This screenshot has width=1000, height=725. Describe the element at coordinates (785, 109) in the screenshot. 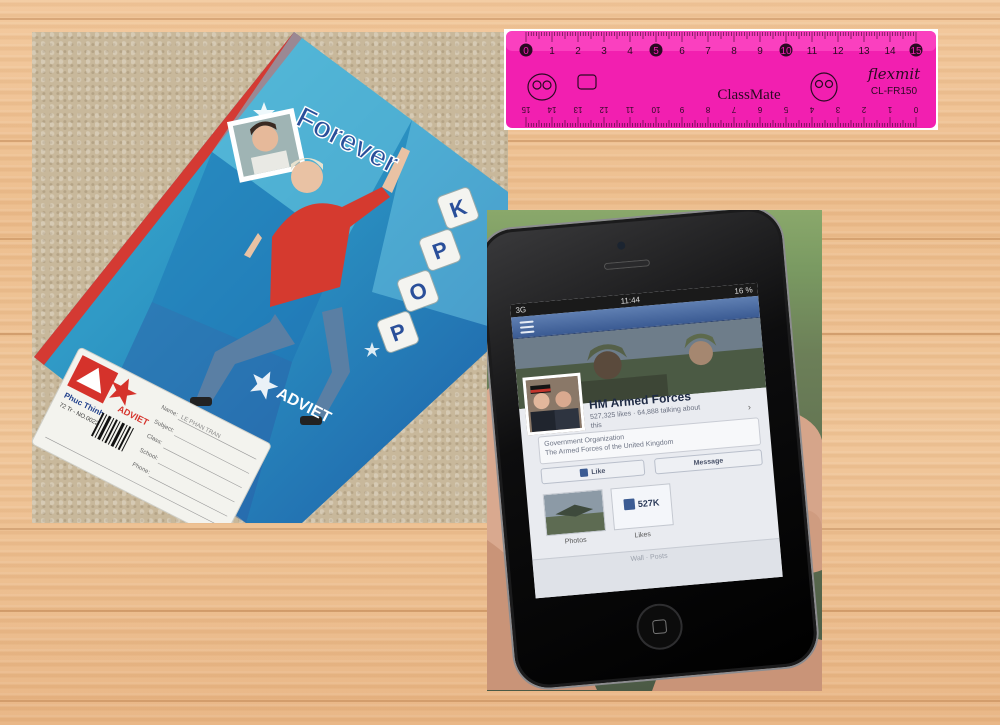

I see `ruler-bottom-number: 5` at that location.